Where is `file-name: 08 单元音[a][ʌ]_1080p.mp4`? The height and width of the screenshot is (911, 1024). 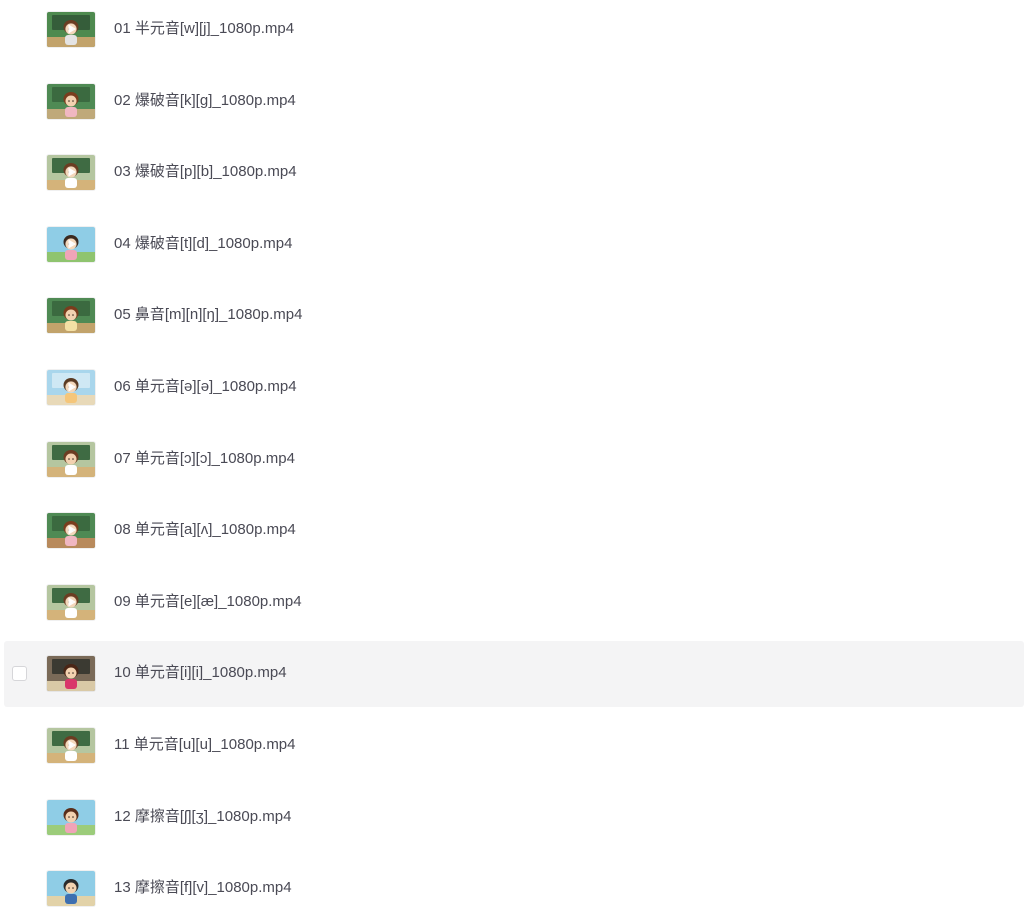 file-name: 08 单元音[a][ʌ]_1080p.mp4 is located at coordinates (205, 530).